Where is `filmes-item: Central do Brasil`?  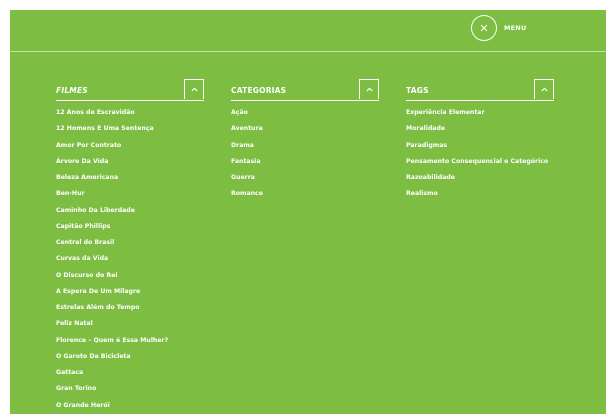 filmes-item: Central do Brasil is located at coordinates (130, 246).